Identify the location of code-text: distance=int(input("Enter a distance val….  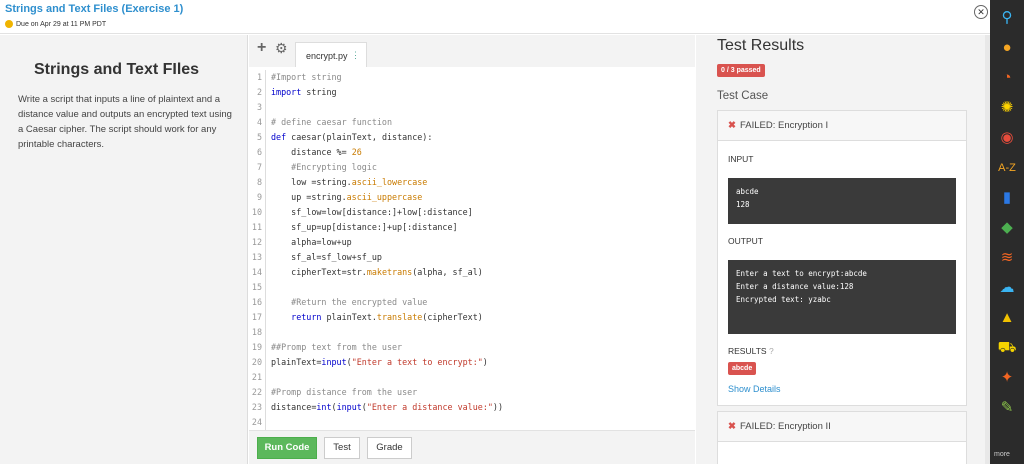
(387, 407).